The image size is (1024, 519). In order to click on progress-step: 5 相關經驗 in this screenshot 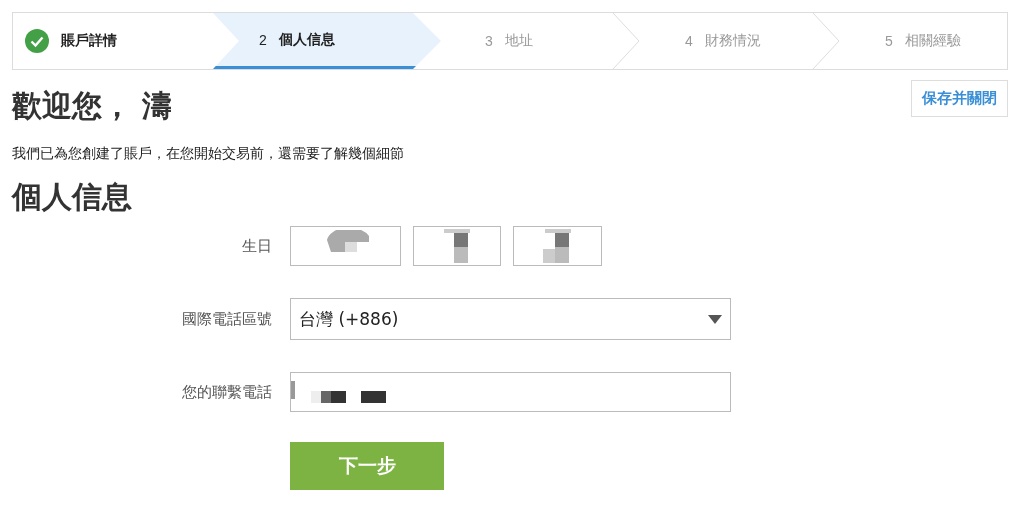, I will do `click(922, 41)`.